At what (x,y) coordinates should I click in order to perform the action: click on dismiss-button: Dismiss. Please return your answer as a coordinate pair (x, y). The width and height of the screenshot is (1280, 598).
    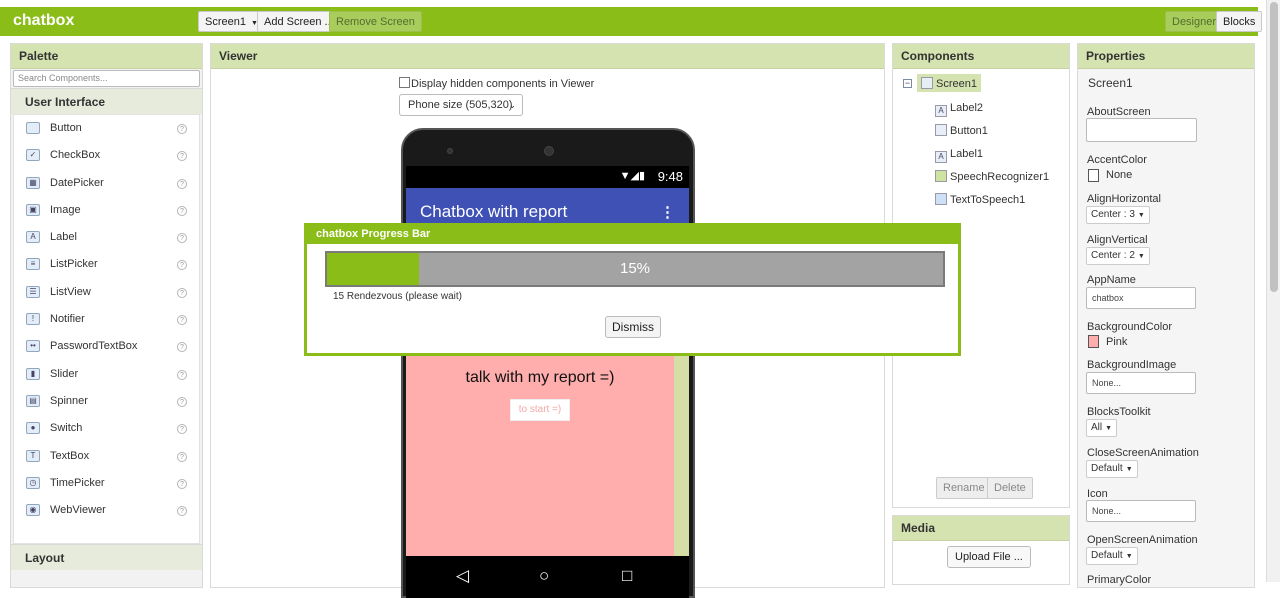
    Looking at the image, I should click on (633, 327).